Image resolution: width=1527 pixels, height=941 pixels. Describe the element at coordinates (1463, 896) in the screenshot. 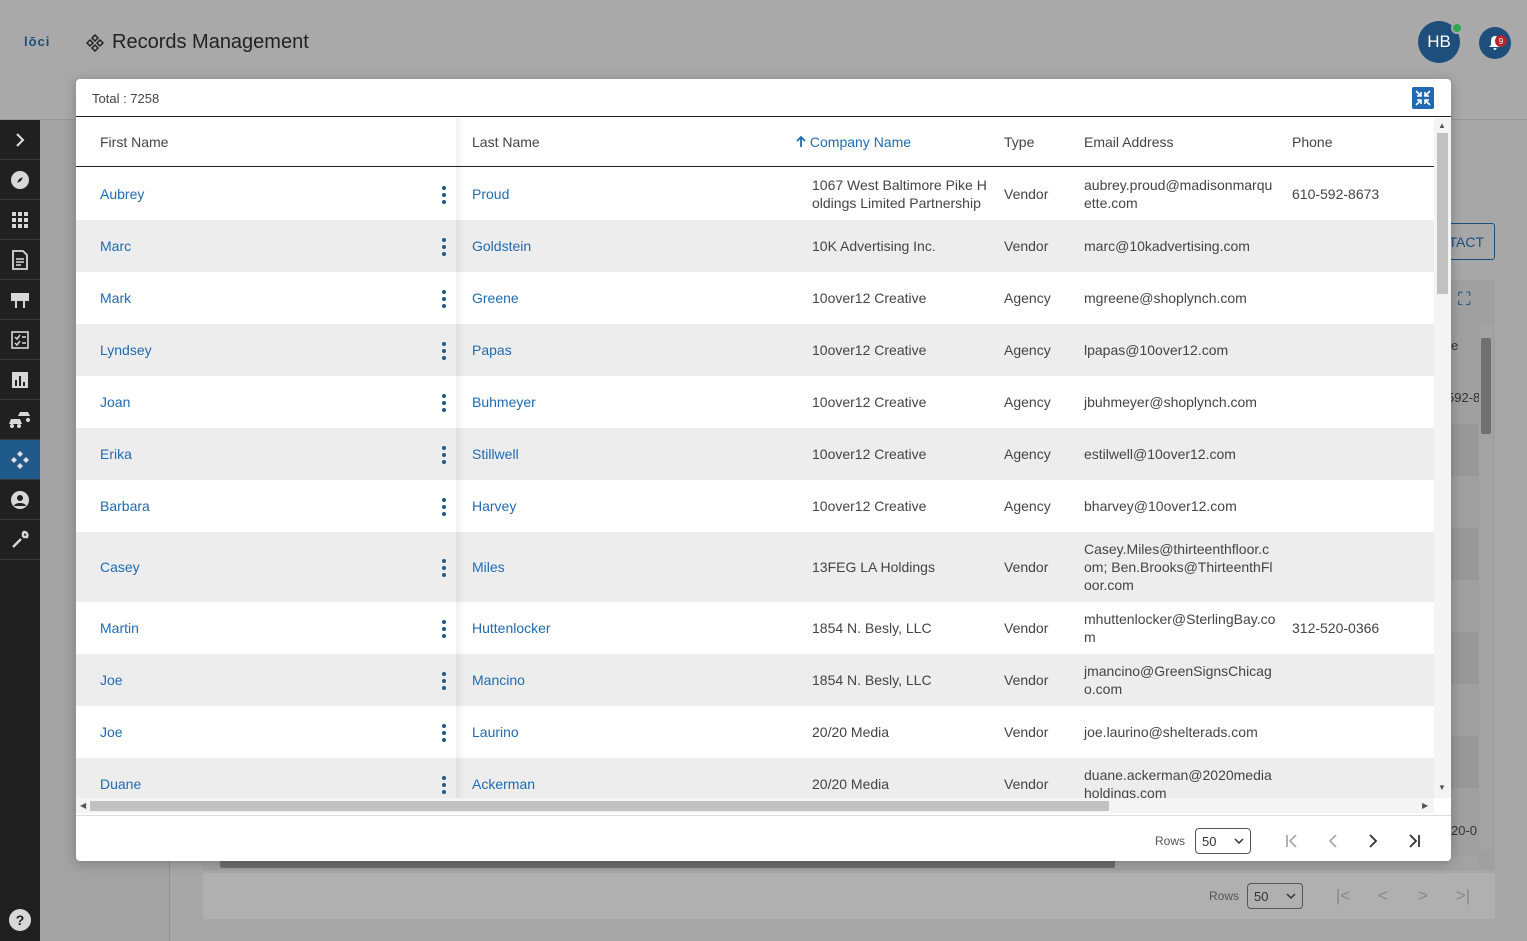

I see `background-last-page-button: >|` at that location.